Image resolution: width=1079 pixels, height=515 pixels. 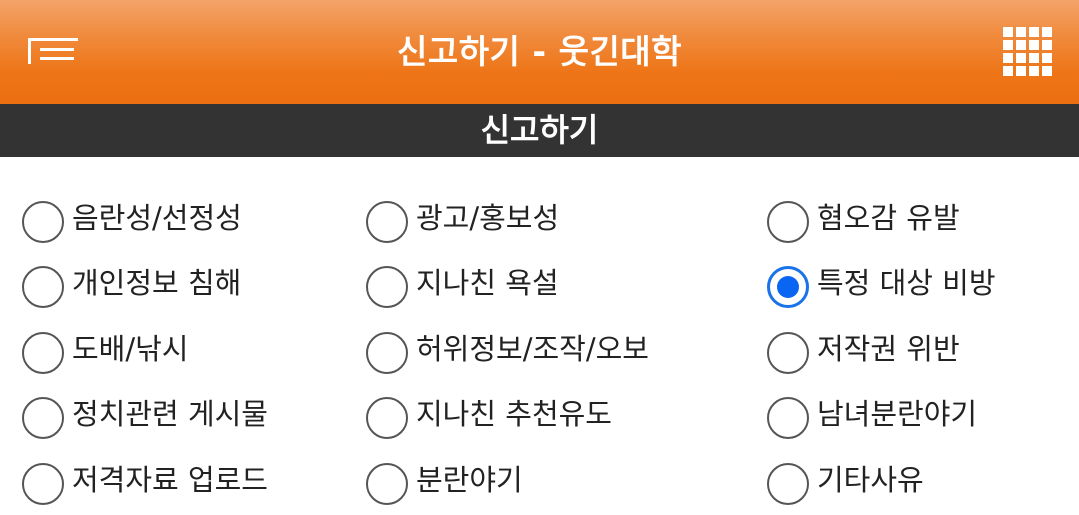 I want to click on reason-option-label: 기타사유, so click(x=870, y=480).